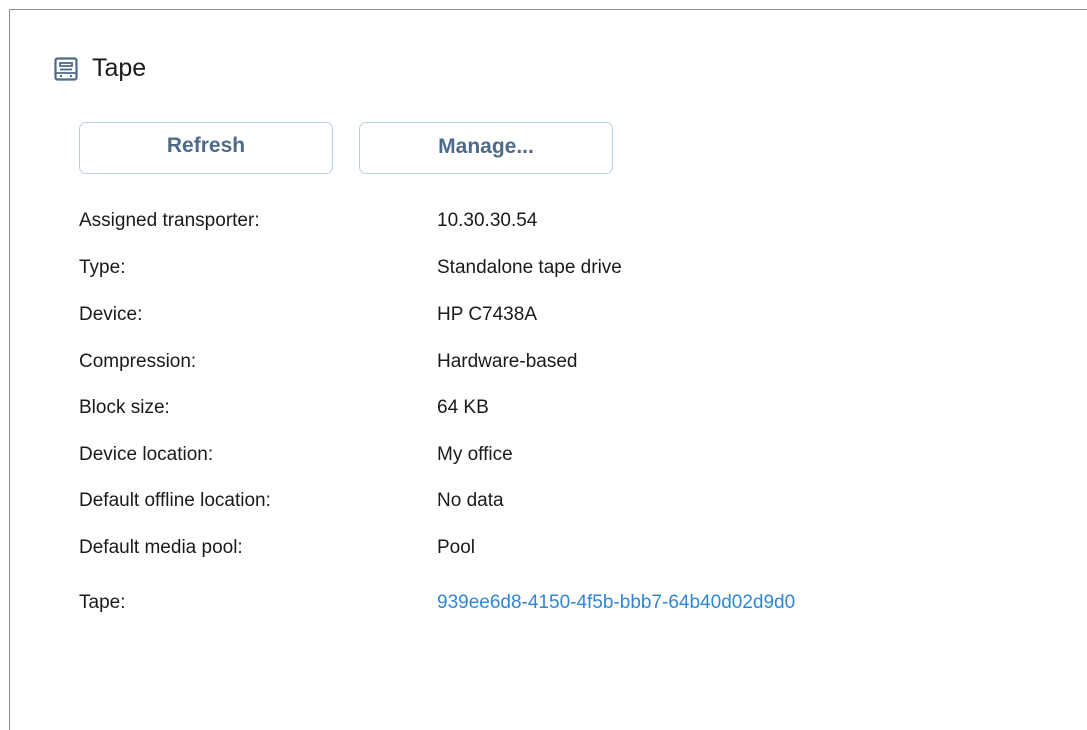 Image resolution: width=1087 pixels, height=730 pixels. Describe the element at coordinates (456, 547) in the screenshot. I see `property-value: Pool` at that location.